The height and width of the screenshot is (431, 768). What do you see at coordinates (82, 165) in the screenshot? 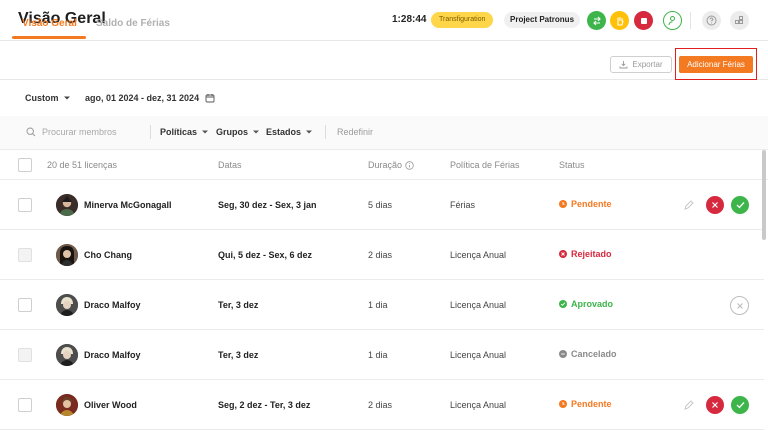
I see `column-count: 20 de 51 licenças` at bounding box center [82, 165].